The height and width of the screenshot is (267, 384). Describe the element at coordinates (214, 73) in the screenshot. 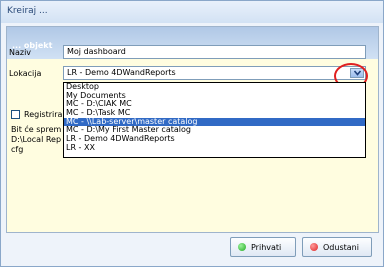

I see `location-combobox: LR - Demo 4DWandReports` at that location.